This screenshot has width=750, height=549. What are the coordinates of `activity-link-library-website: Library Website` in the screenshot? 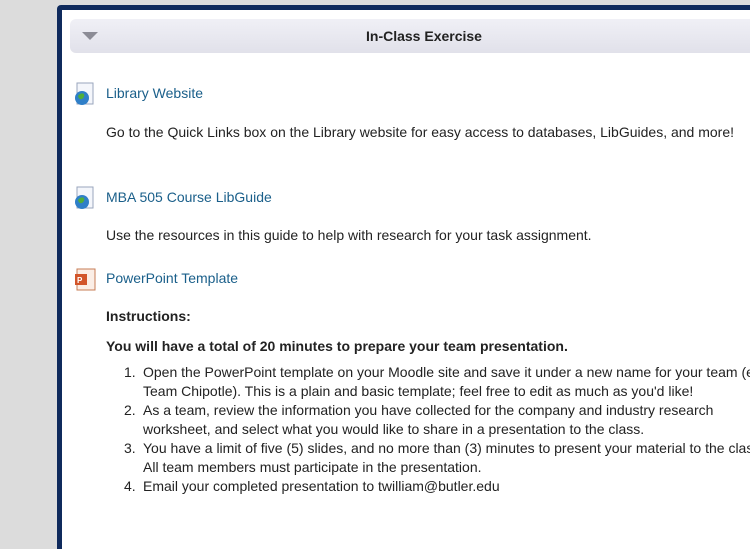 It's located at (154, 93).